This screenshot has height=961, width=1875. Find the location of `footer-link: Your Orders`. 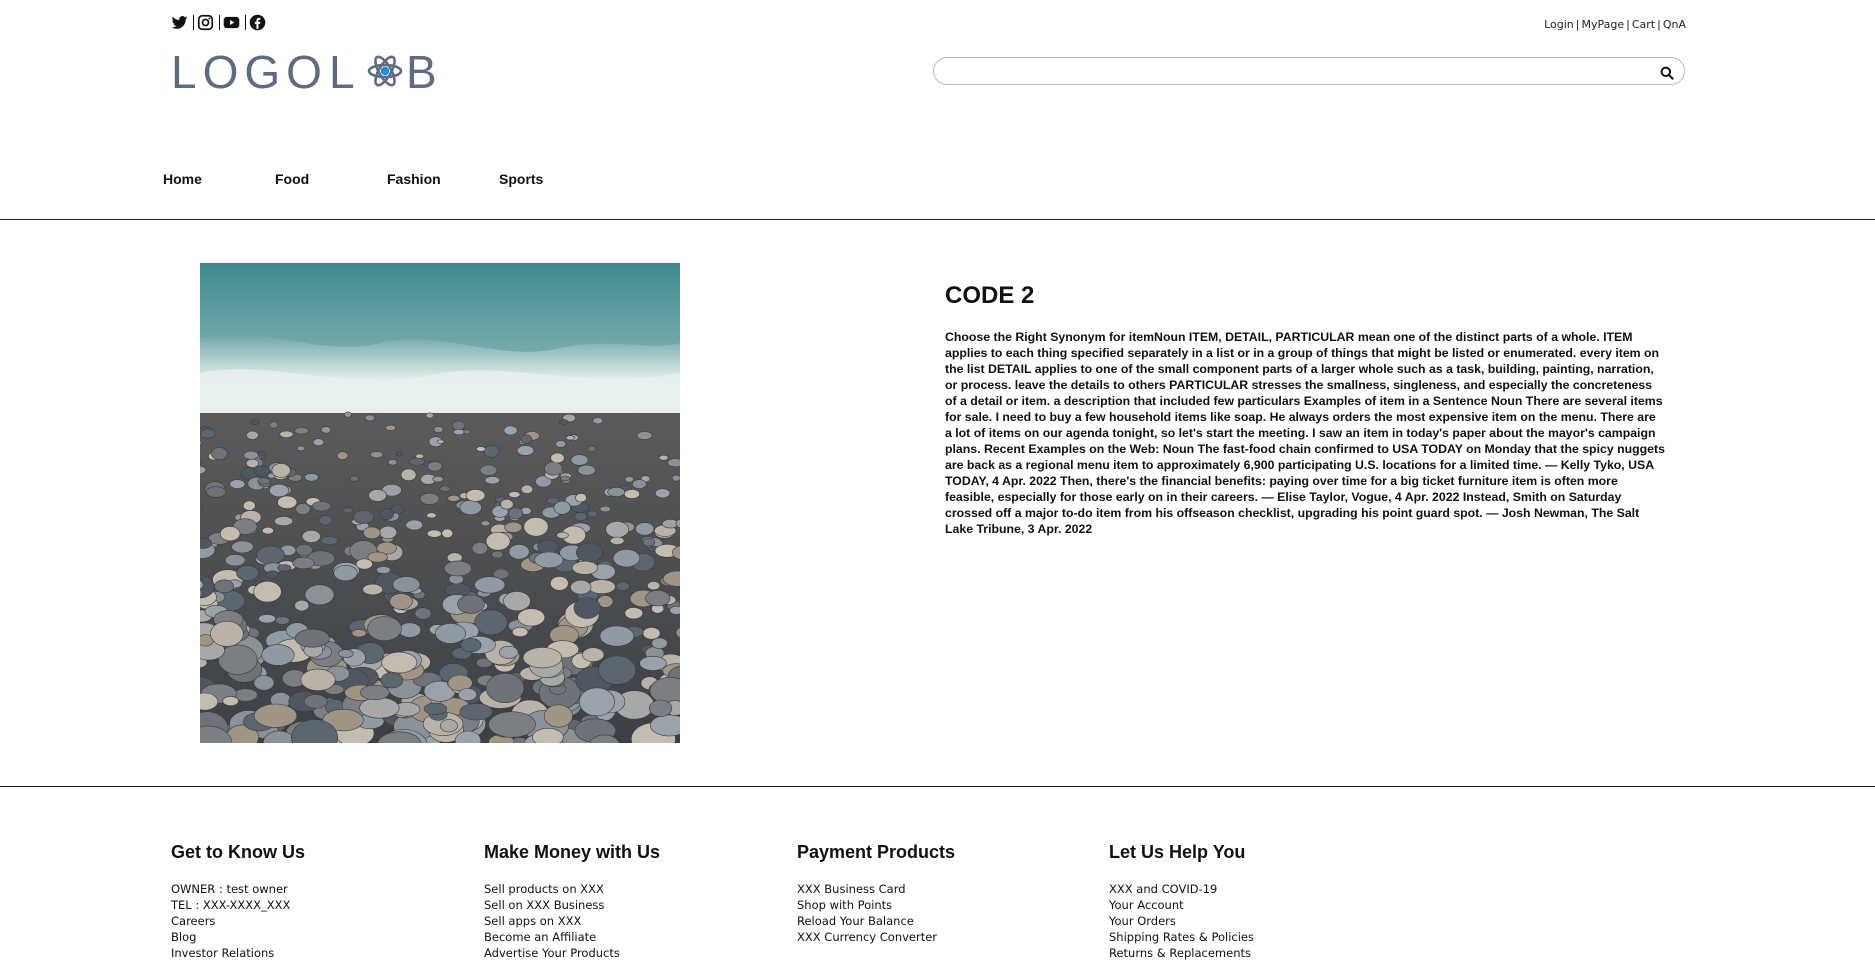

footer-link: Your Orders is located at coordinates (1254, 921).